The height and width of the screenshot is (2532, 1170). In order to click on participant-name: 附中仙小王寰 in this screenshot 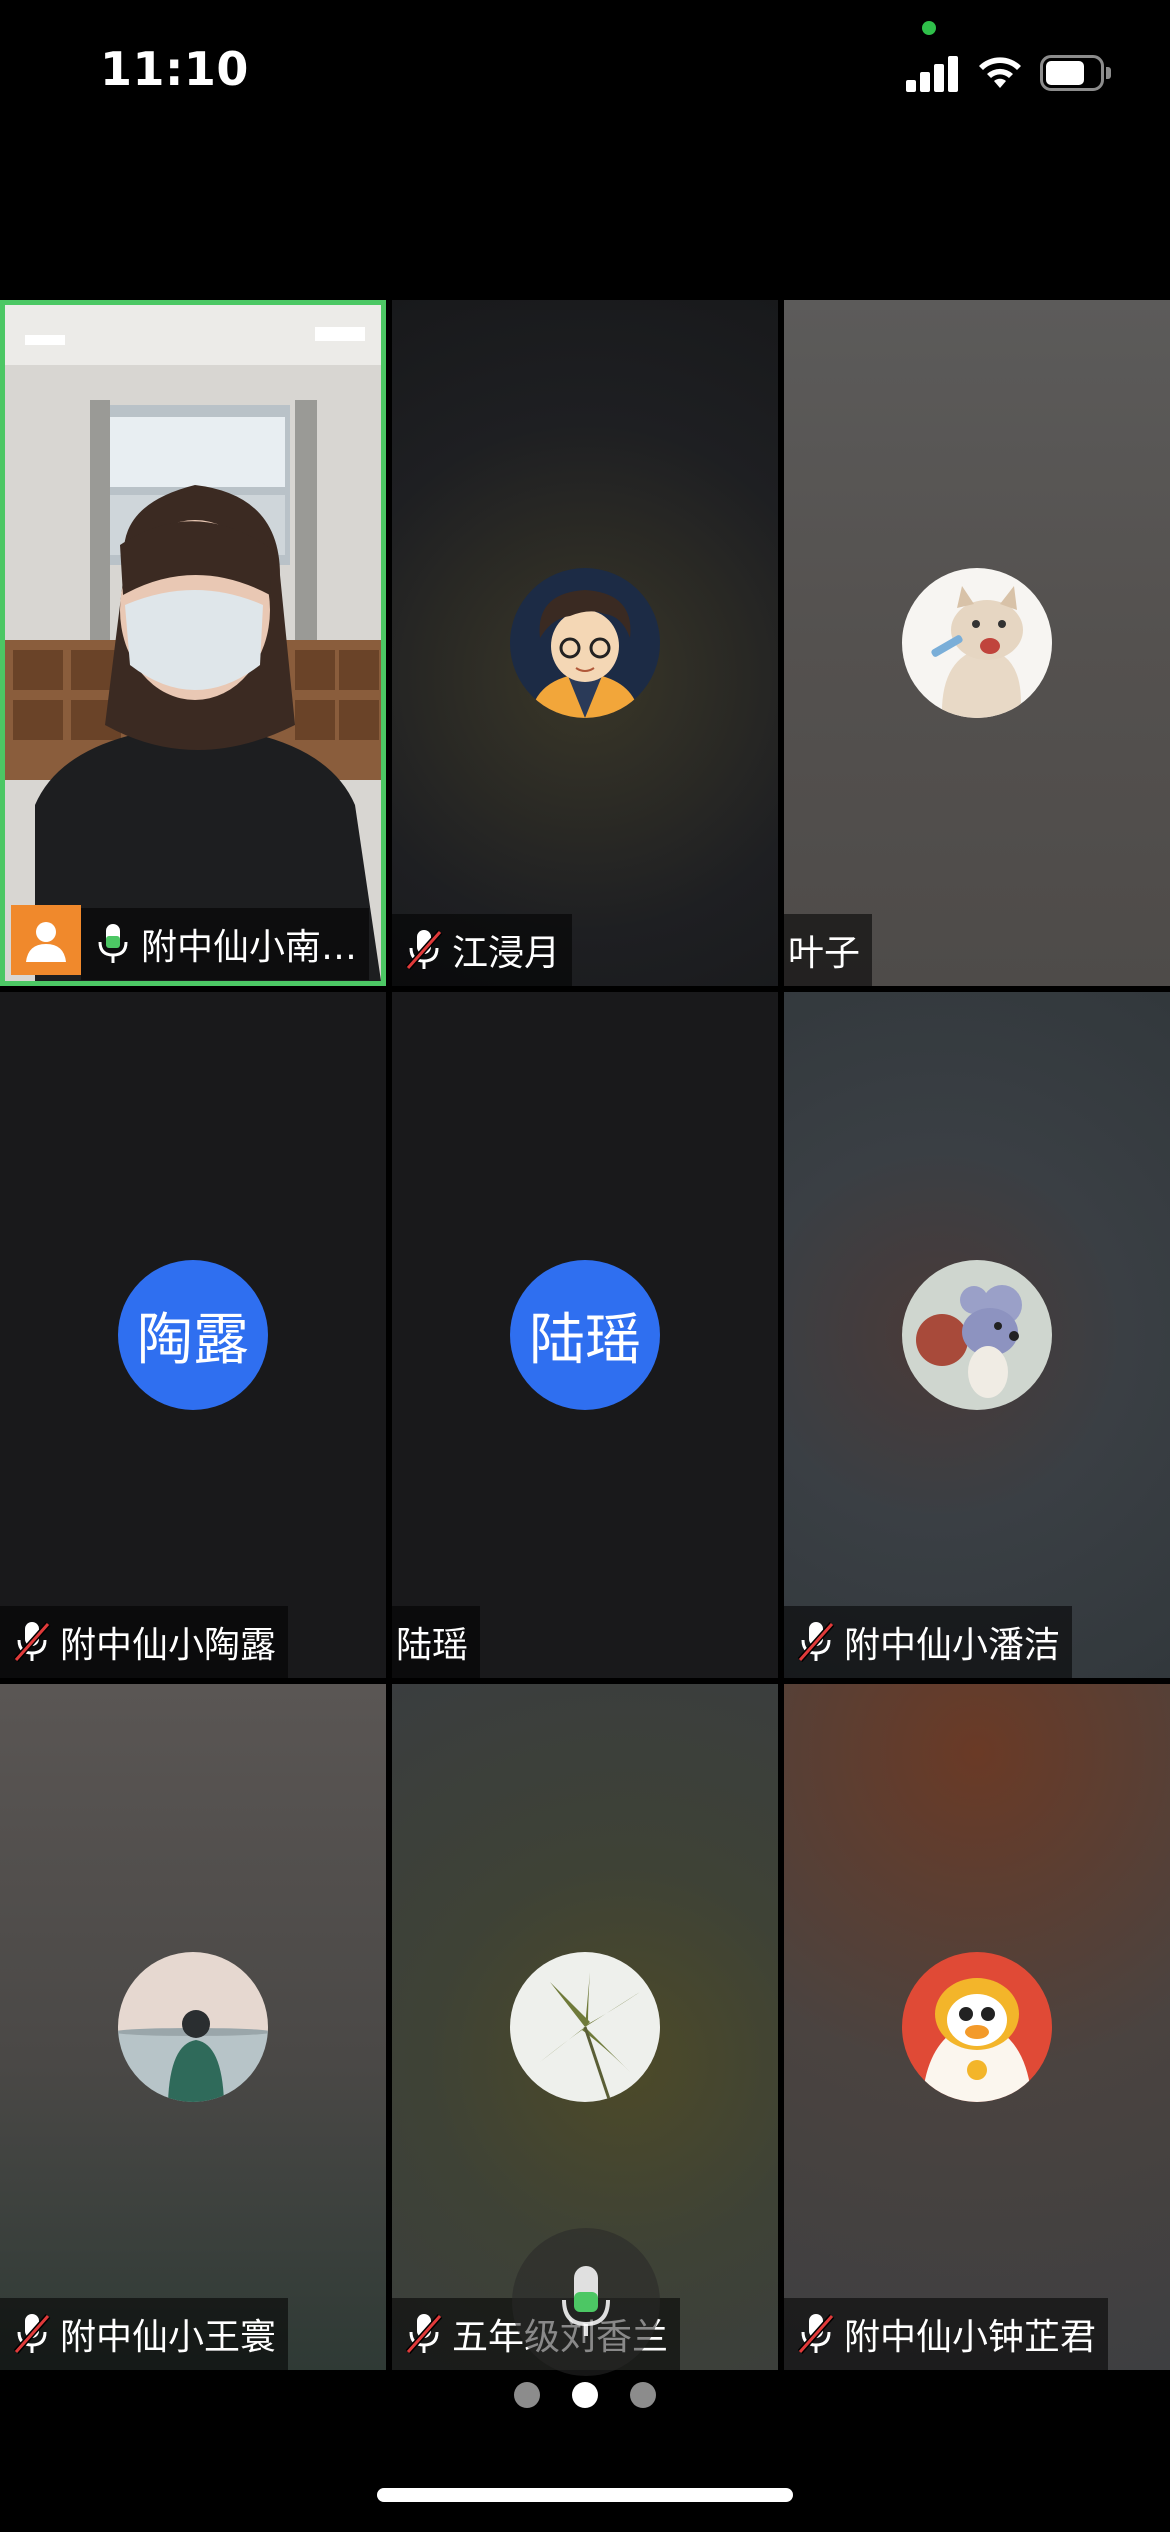, I will do `click(168, 2337)`.